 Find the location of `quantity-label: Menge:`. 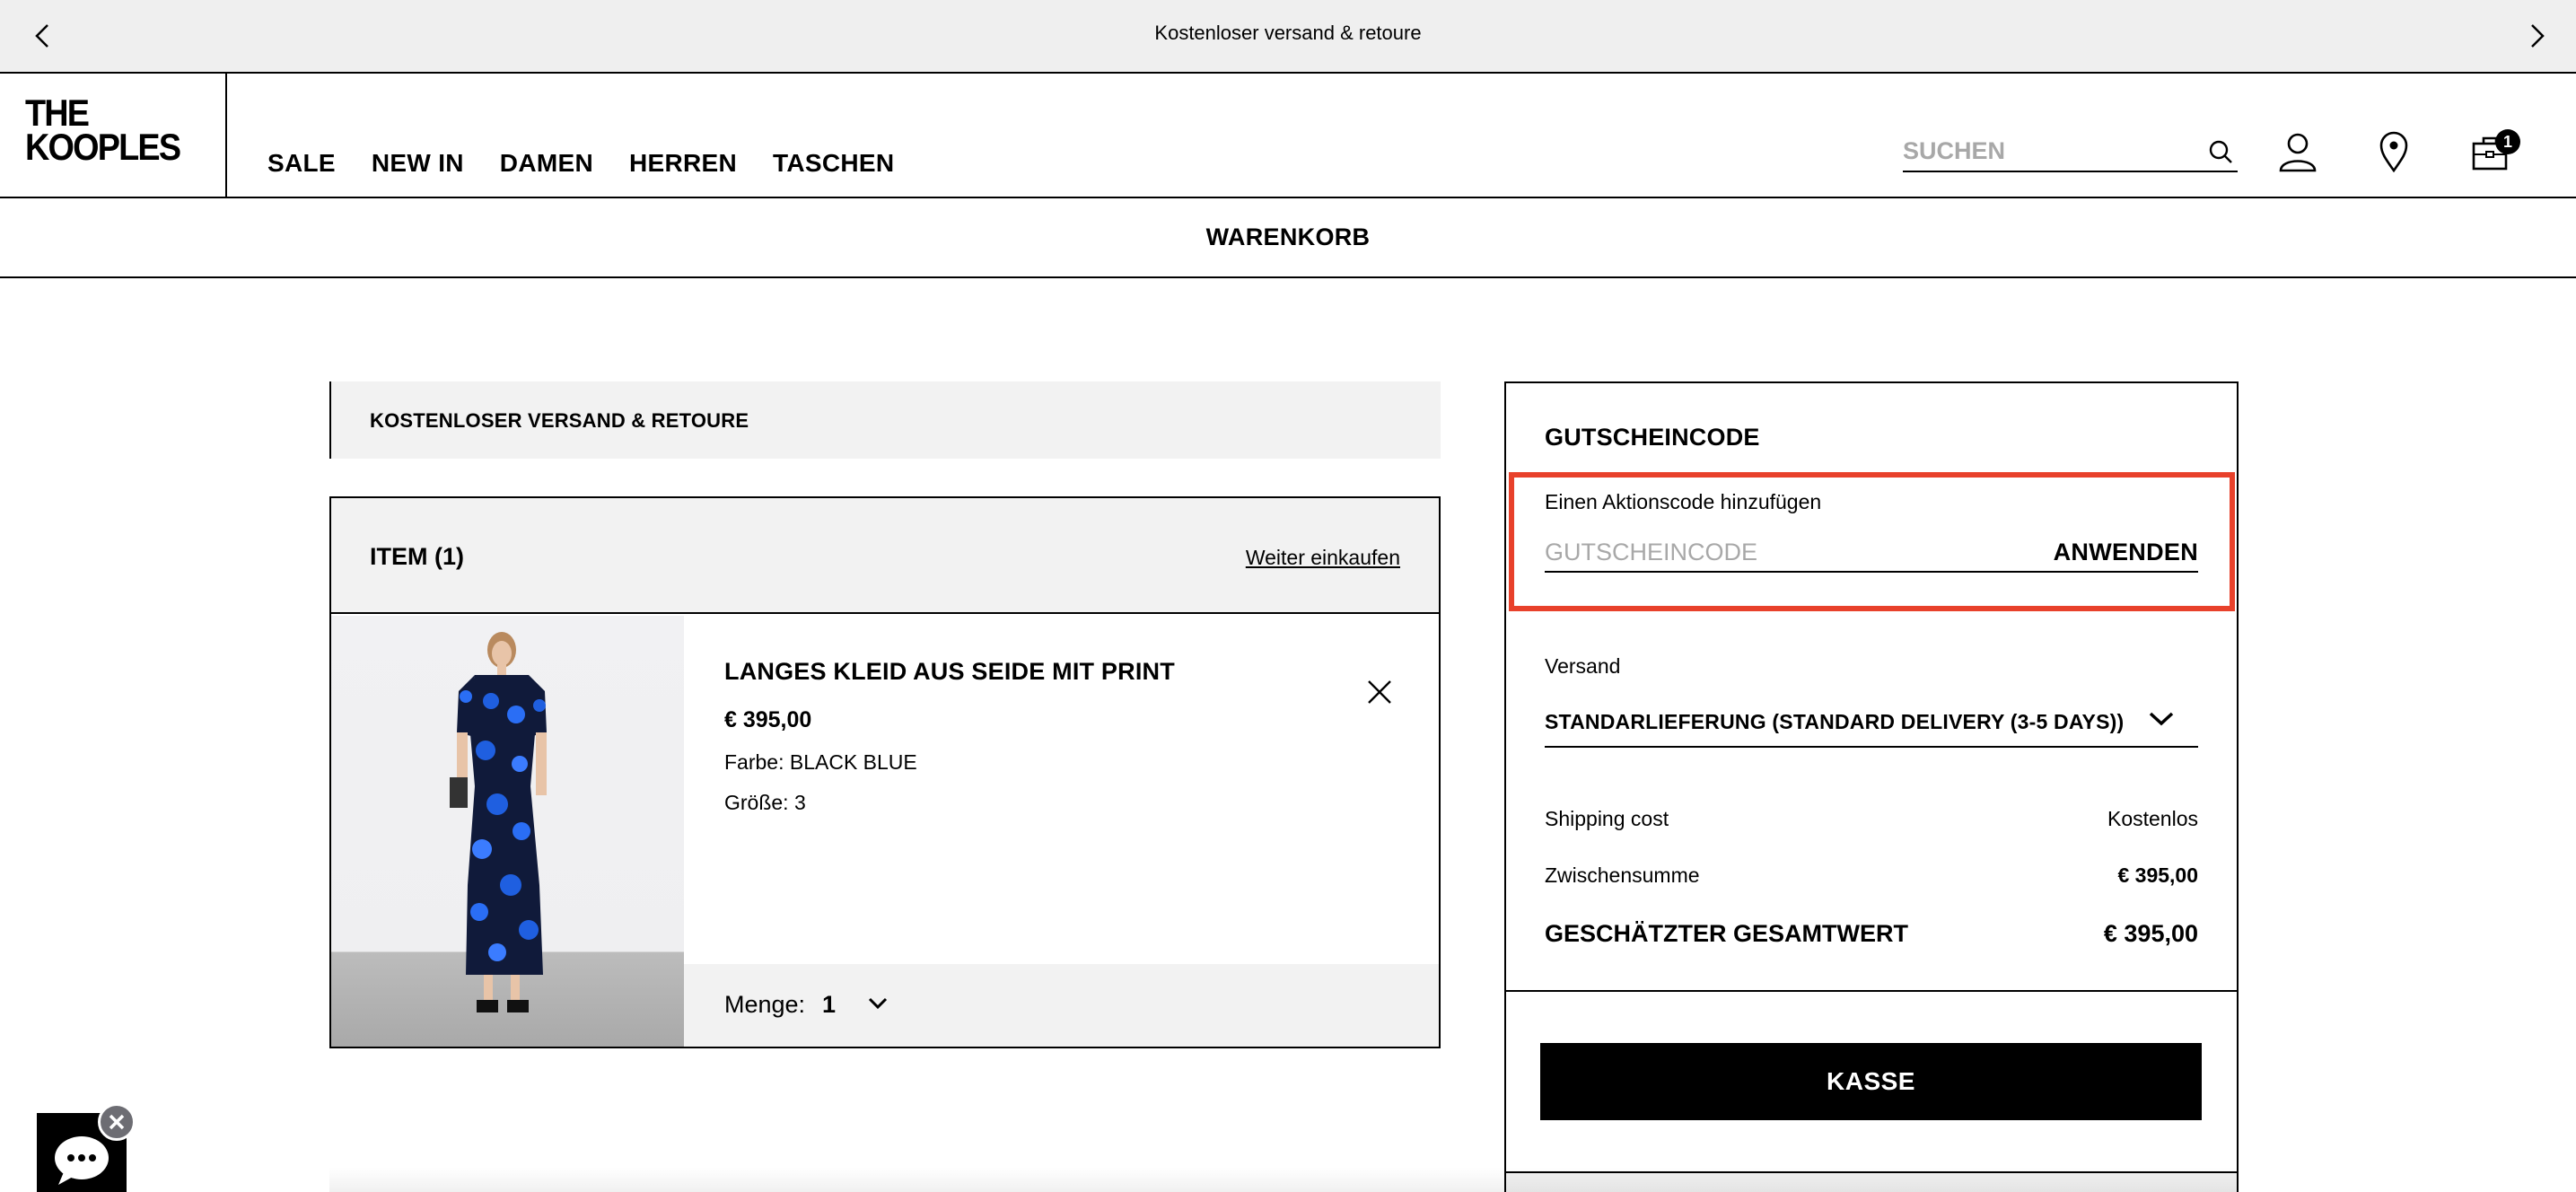

quantity-label: Menge: is located at coordinates (765, 1004).